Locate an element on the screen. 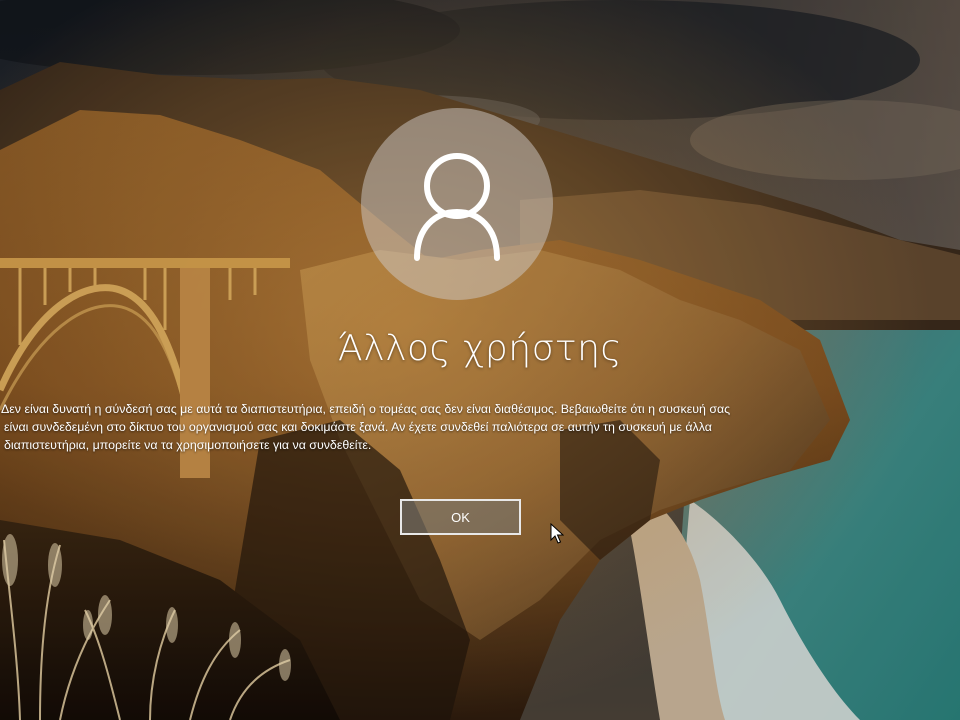 The width and height of the screenshot is (960, 720). user-silhouette-icon is located at coordinates (457, 207).